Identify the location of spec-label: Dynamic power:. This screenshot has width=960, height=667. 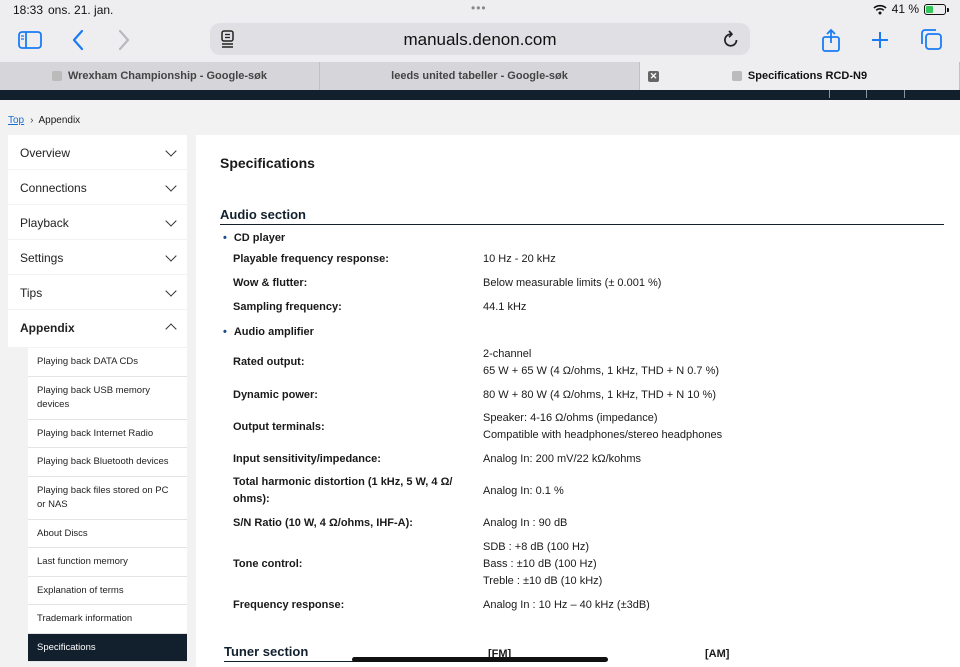
(275, 395).